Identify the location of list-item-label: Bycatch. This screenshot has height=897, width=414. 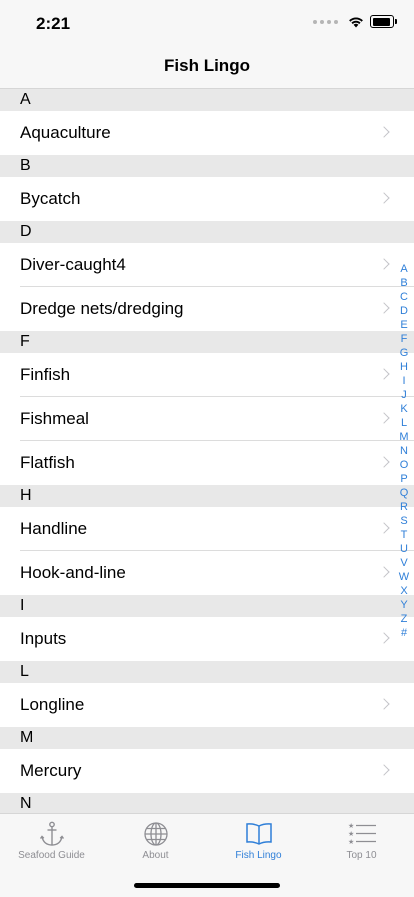
(50, 198).